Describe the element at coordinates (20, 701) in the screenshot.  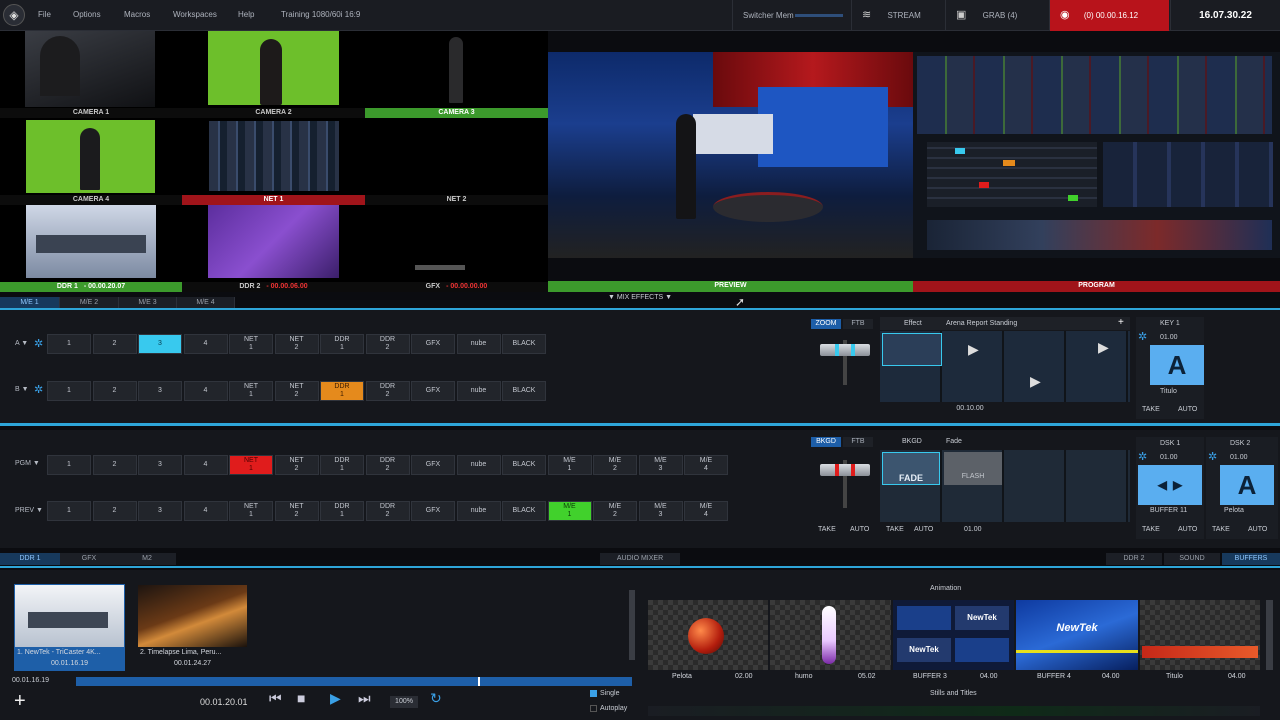
I see `add-clip-button: +` at that location.